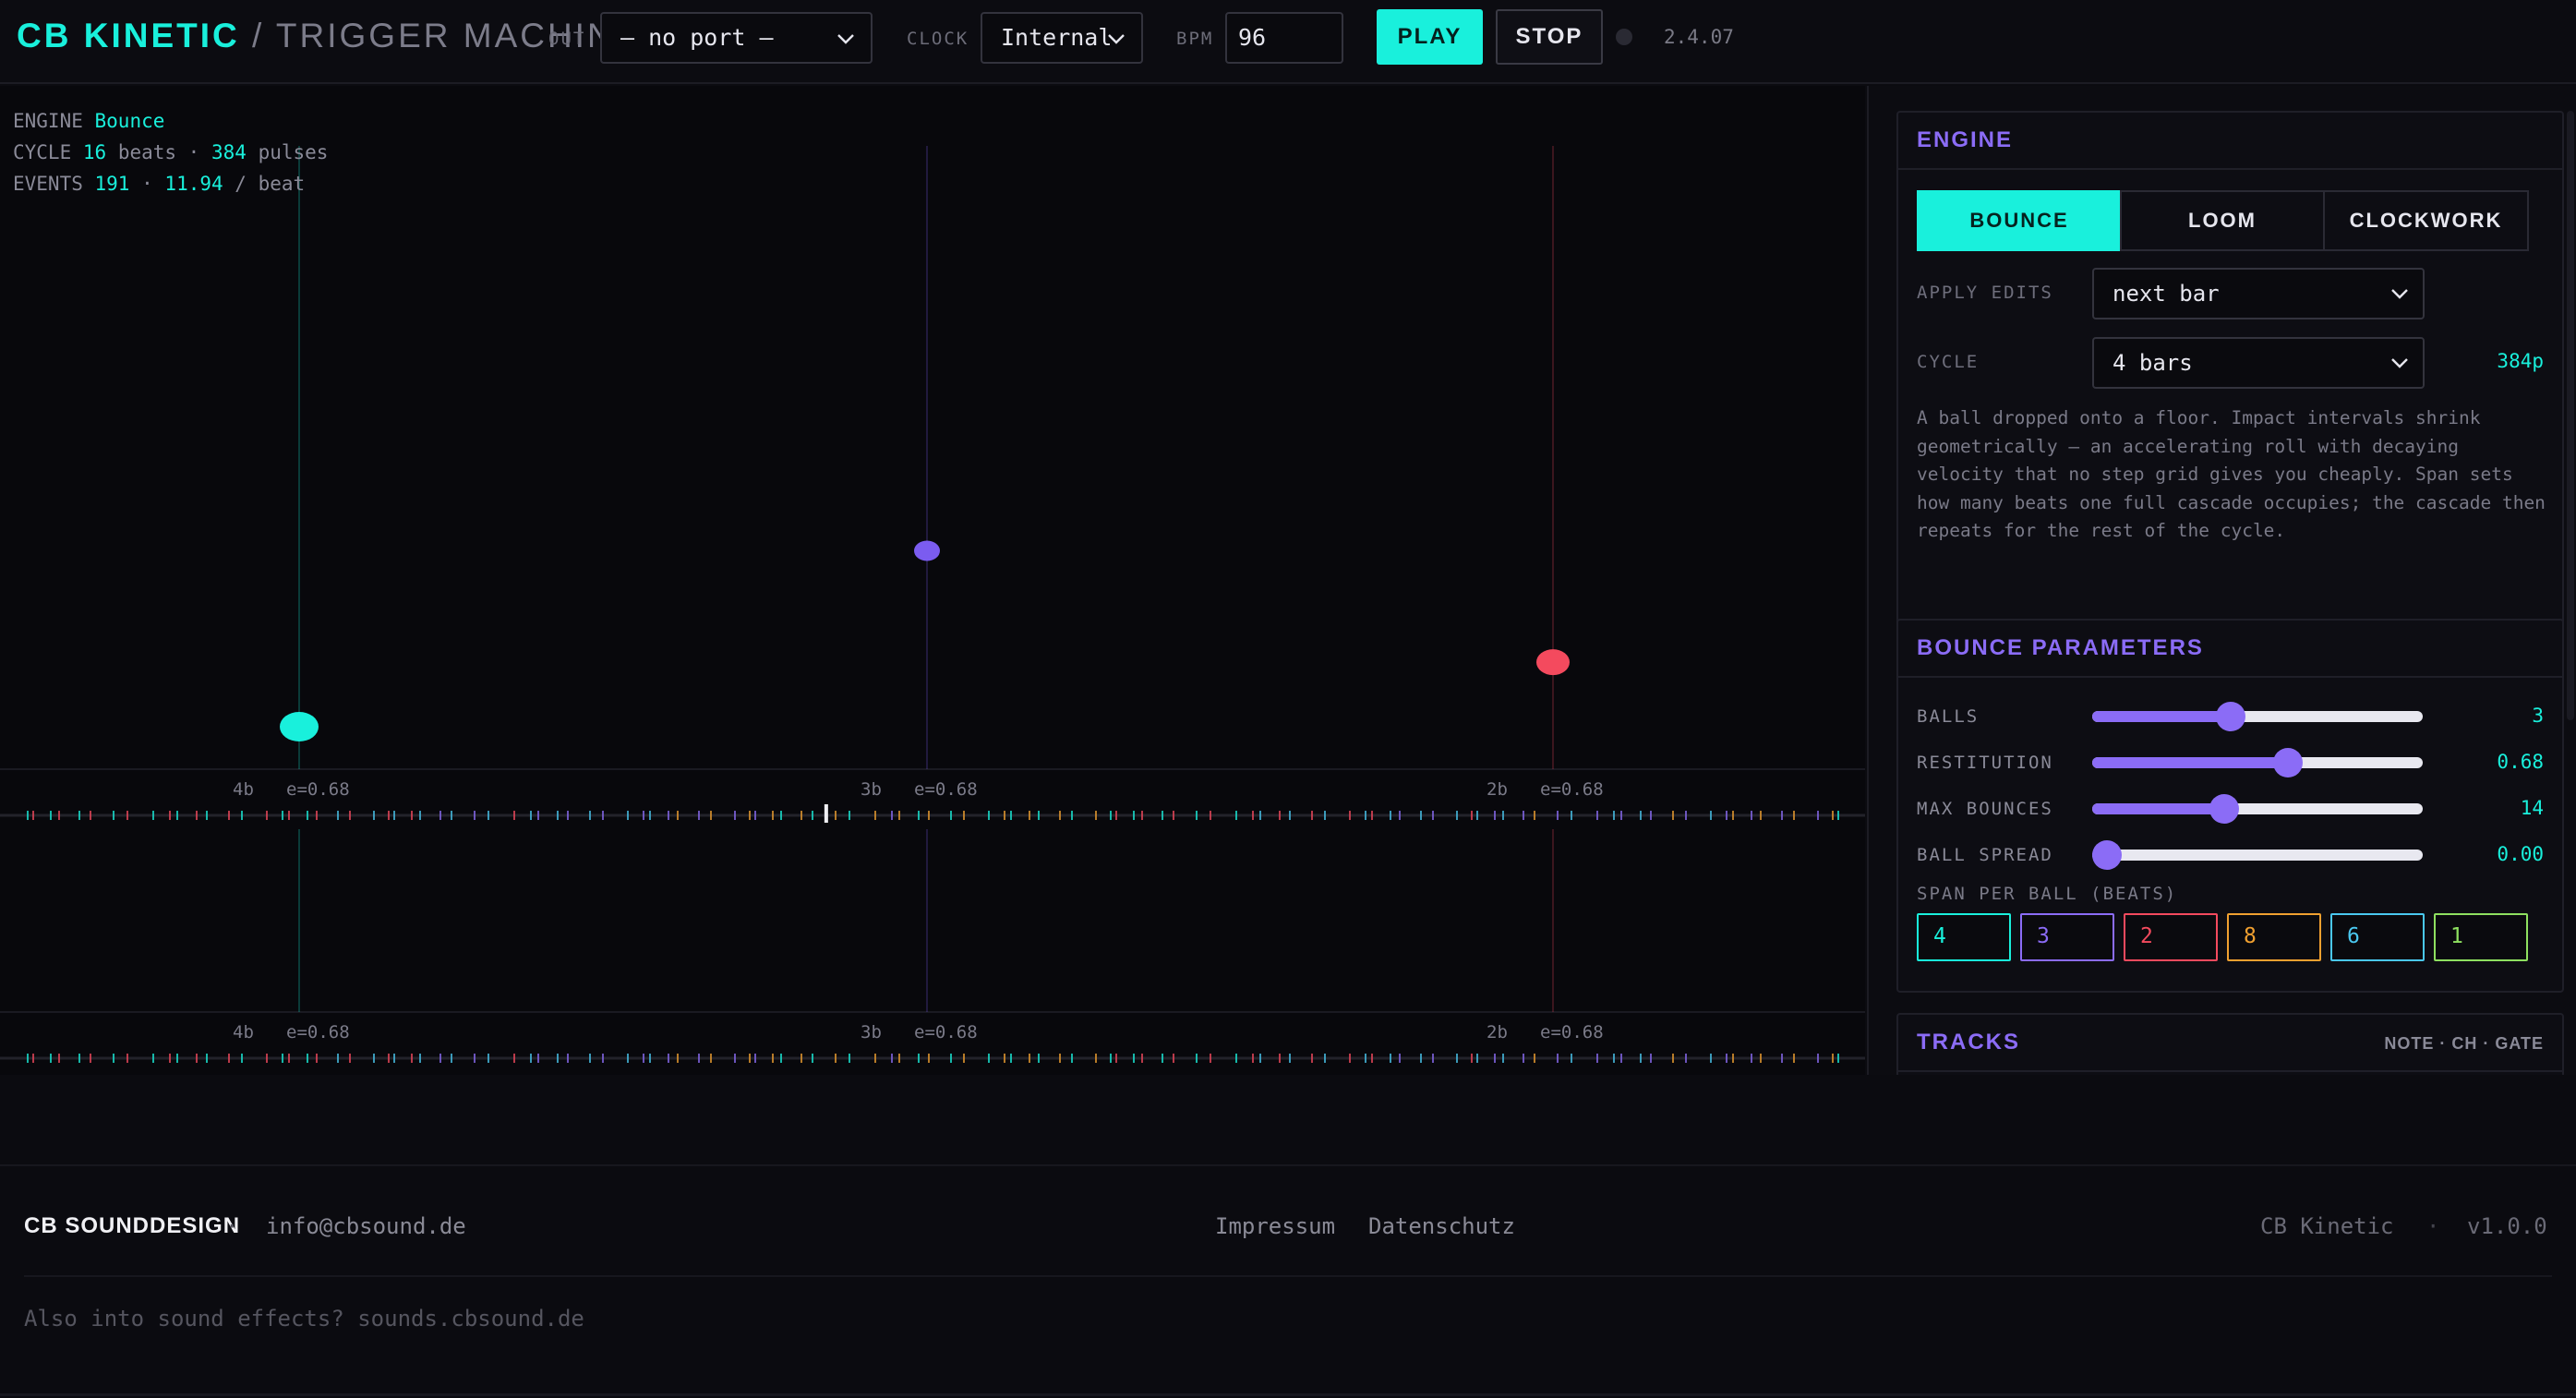 The height and width of the screenshot is (1398, 2576). Describe the element at coordinates (1965, 139) in the screenshot. I see `engine-card-title: ENGINE` at that location.